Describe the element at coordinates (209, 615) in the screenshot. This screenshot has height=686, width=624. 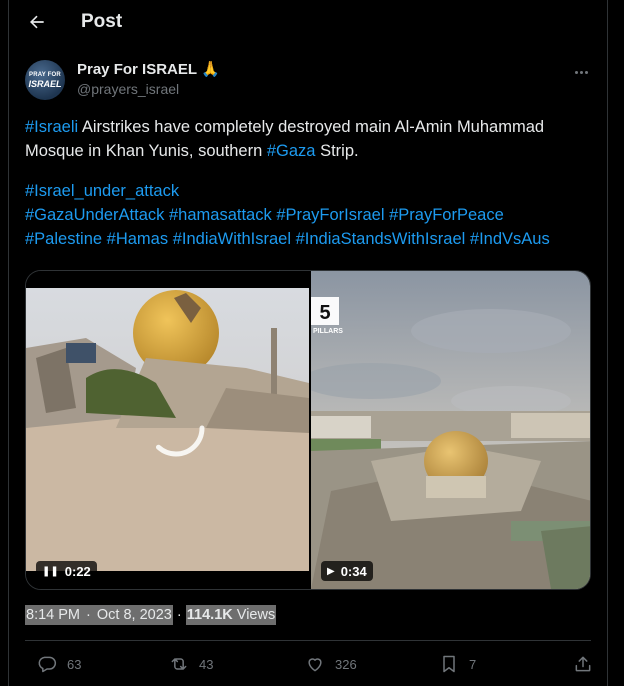
I see `views-count: 114.1K` at that location.